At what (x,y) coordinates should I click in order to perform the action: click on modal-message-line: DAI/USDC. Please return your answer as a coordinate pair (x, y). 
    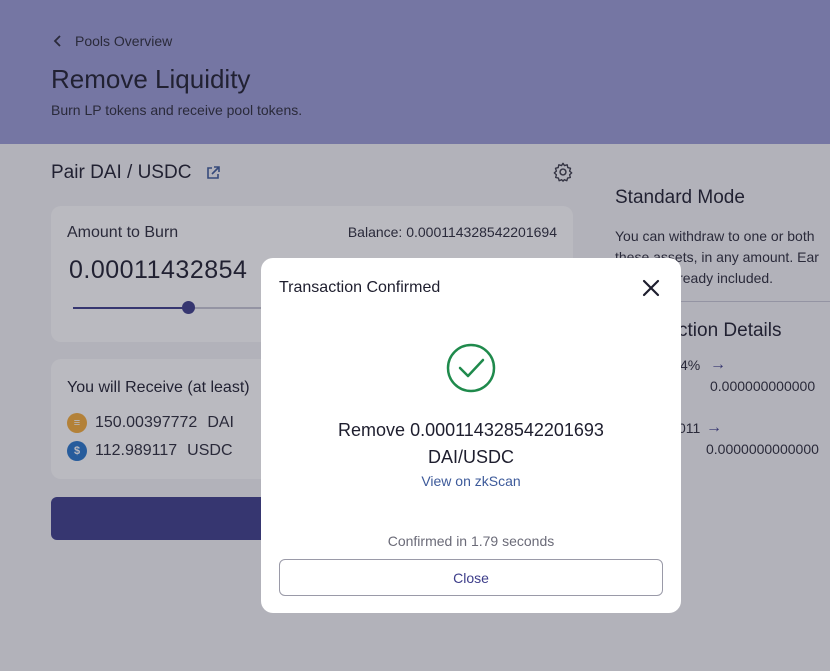
    Looking at the image, I should click on (470, 457).